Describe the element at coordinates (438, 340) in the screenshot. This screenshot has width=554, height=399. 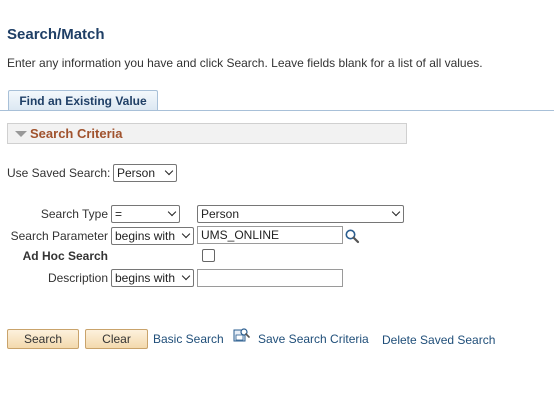
I see `delete-saved-search-link: Delete Saved Search` at that location.